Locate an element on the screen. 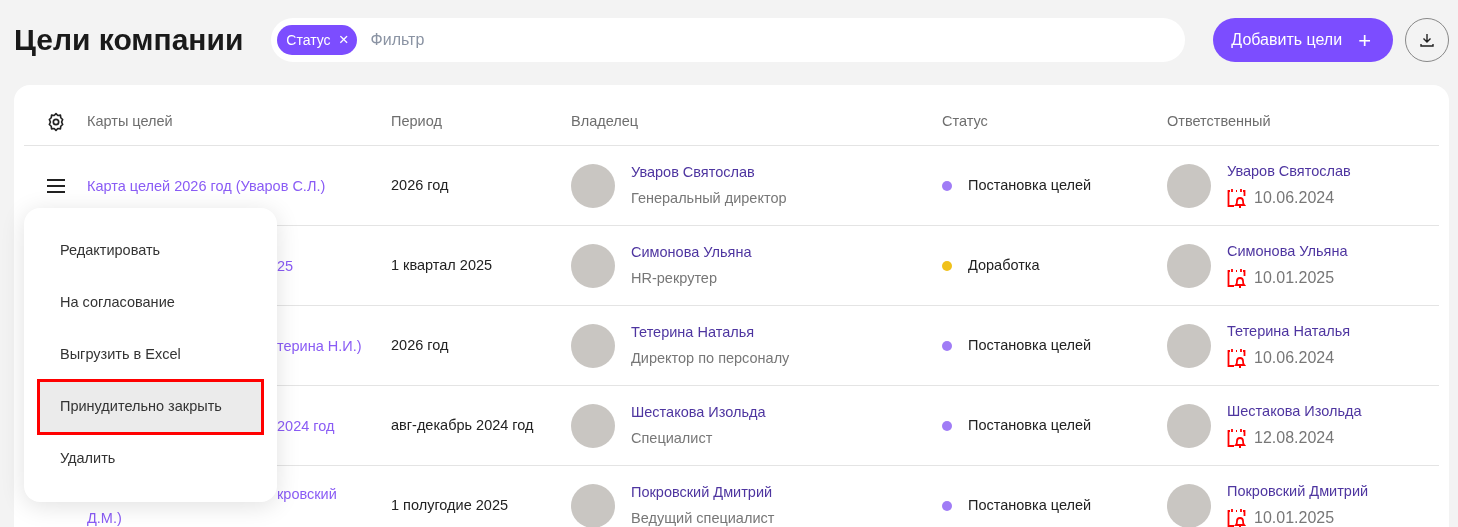  filter-field: Статус × Фильтр is located at coordinates (728, 40).